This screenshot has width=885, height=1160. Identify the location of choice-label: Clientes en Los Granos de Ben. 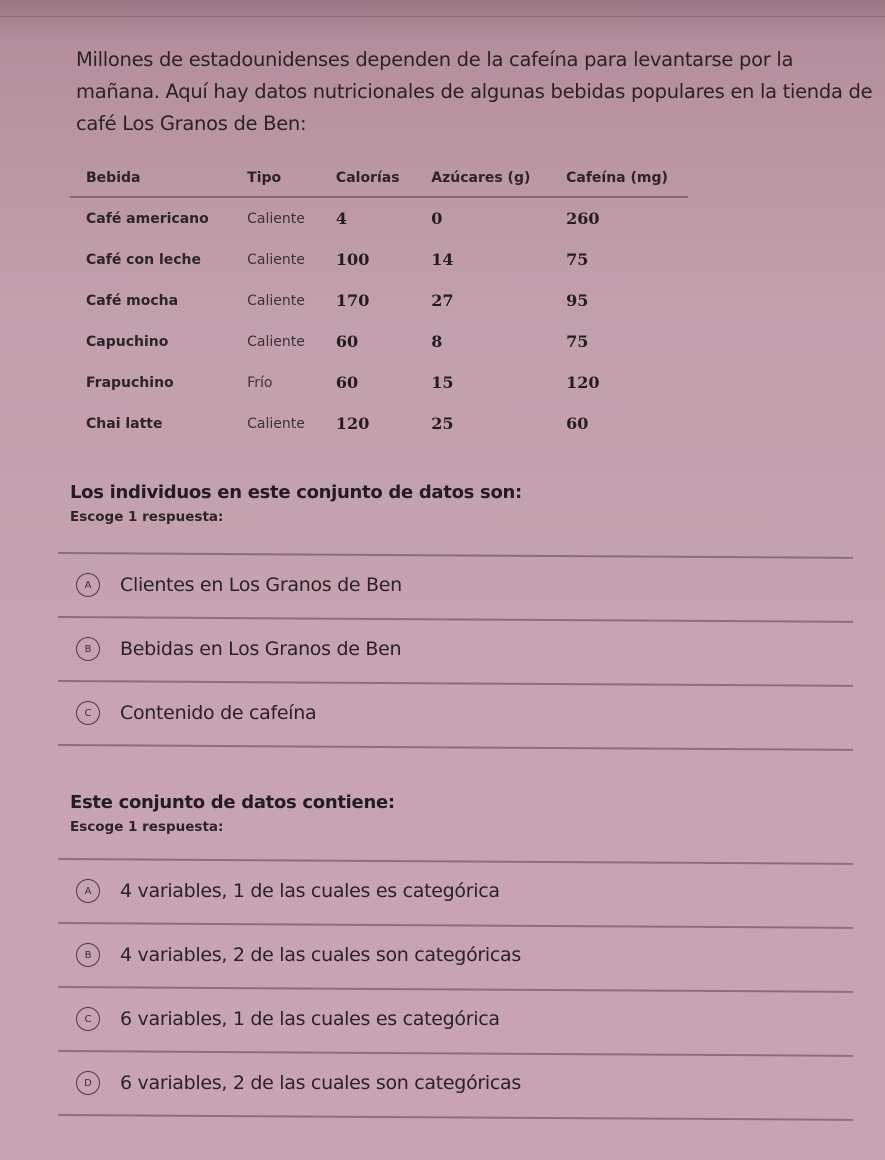
(261, 585).